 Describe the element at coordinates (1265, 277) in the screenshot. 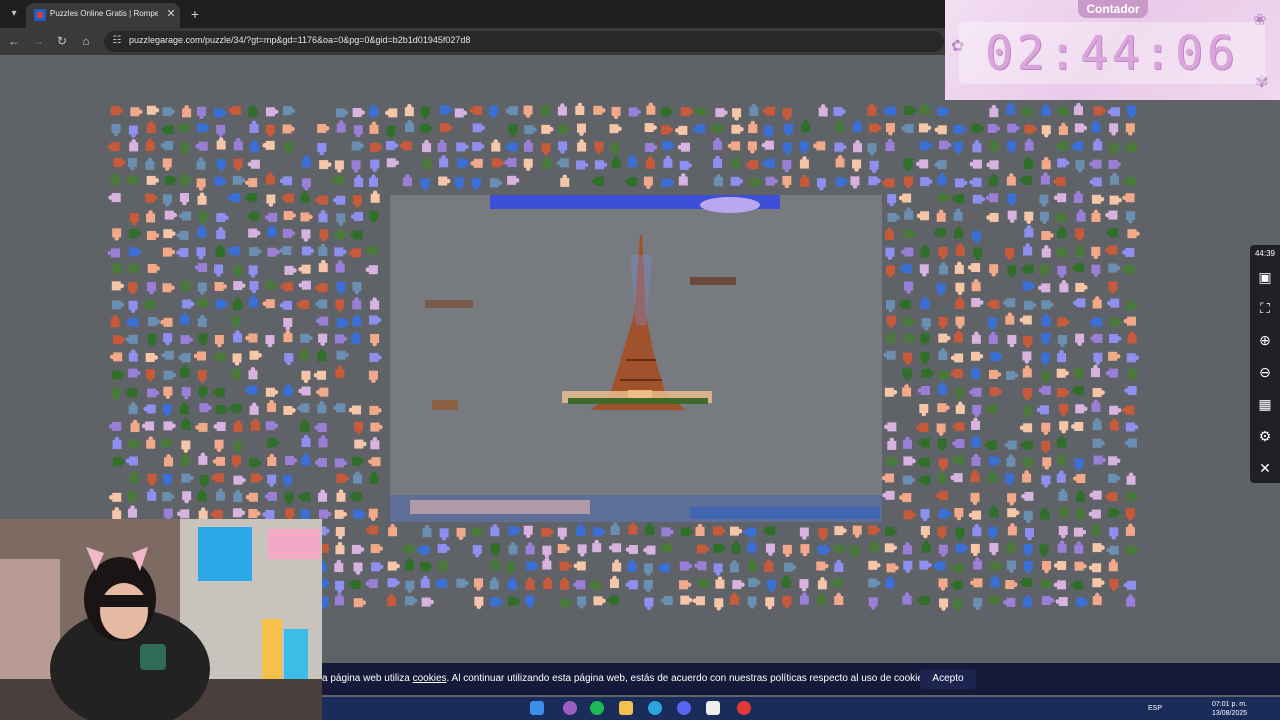

I see `image-icon: ▣` at that location.